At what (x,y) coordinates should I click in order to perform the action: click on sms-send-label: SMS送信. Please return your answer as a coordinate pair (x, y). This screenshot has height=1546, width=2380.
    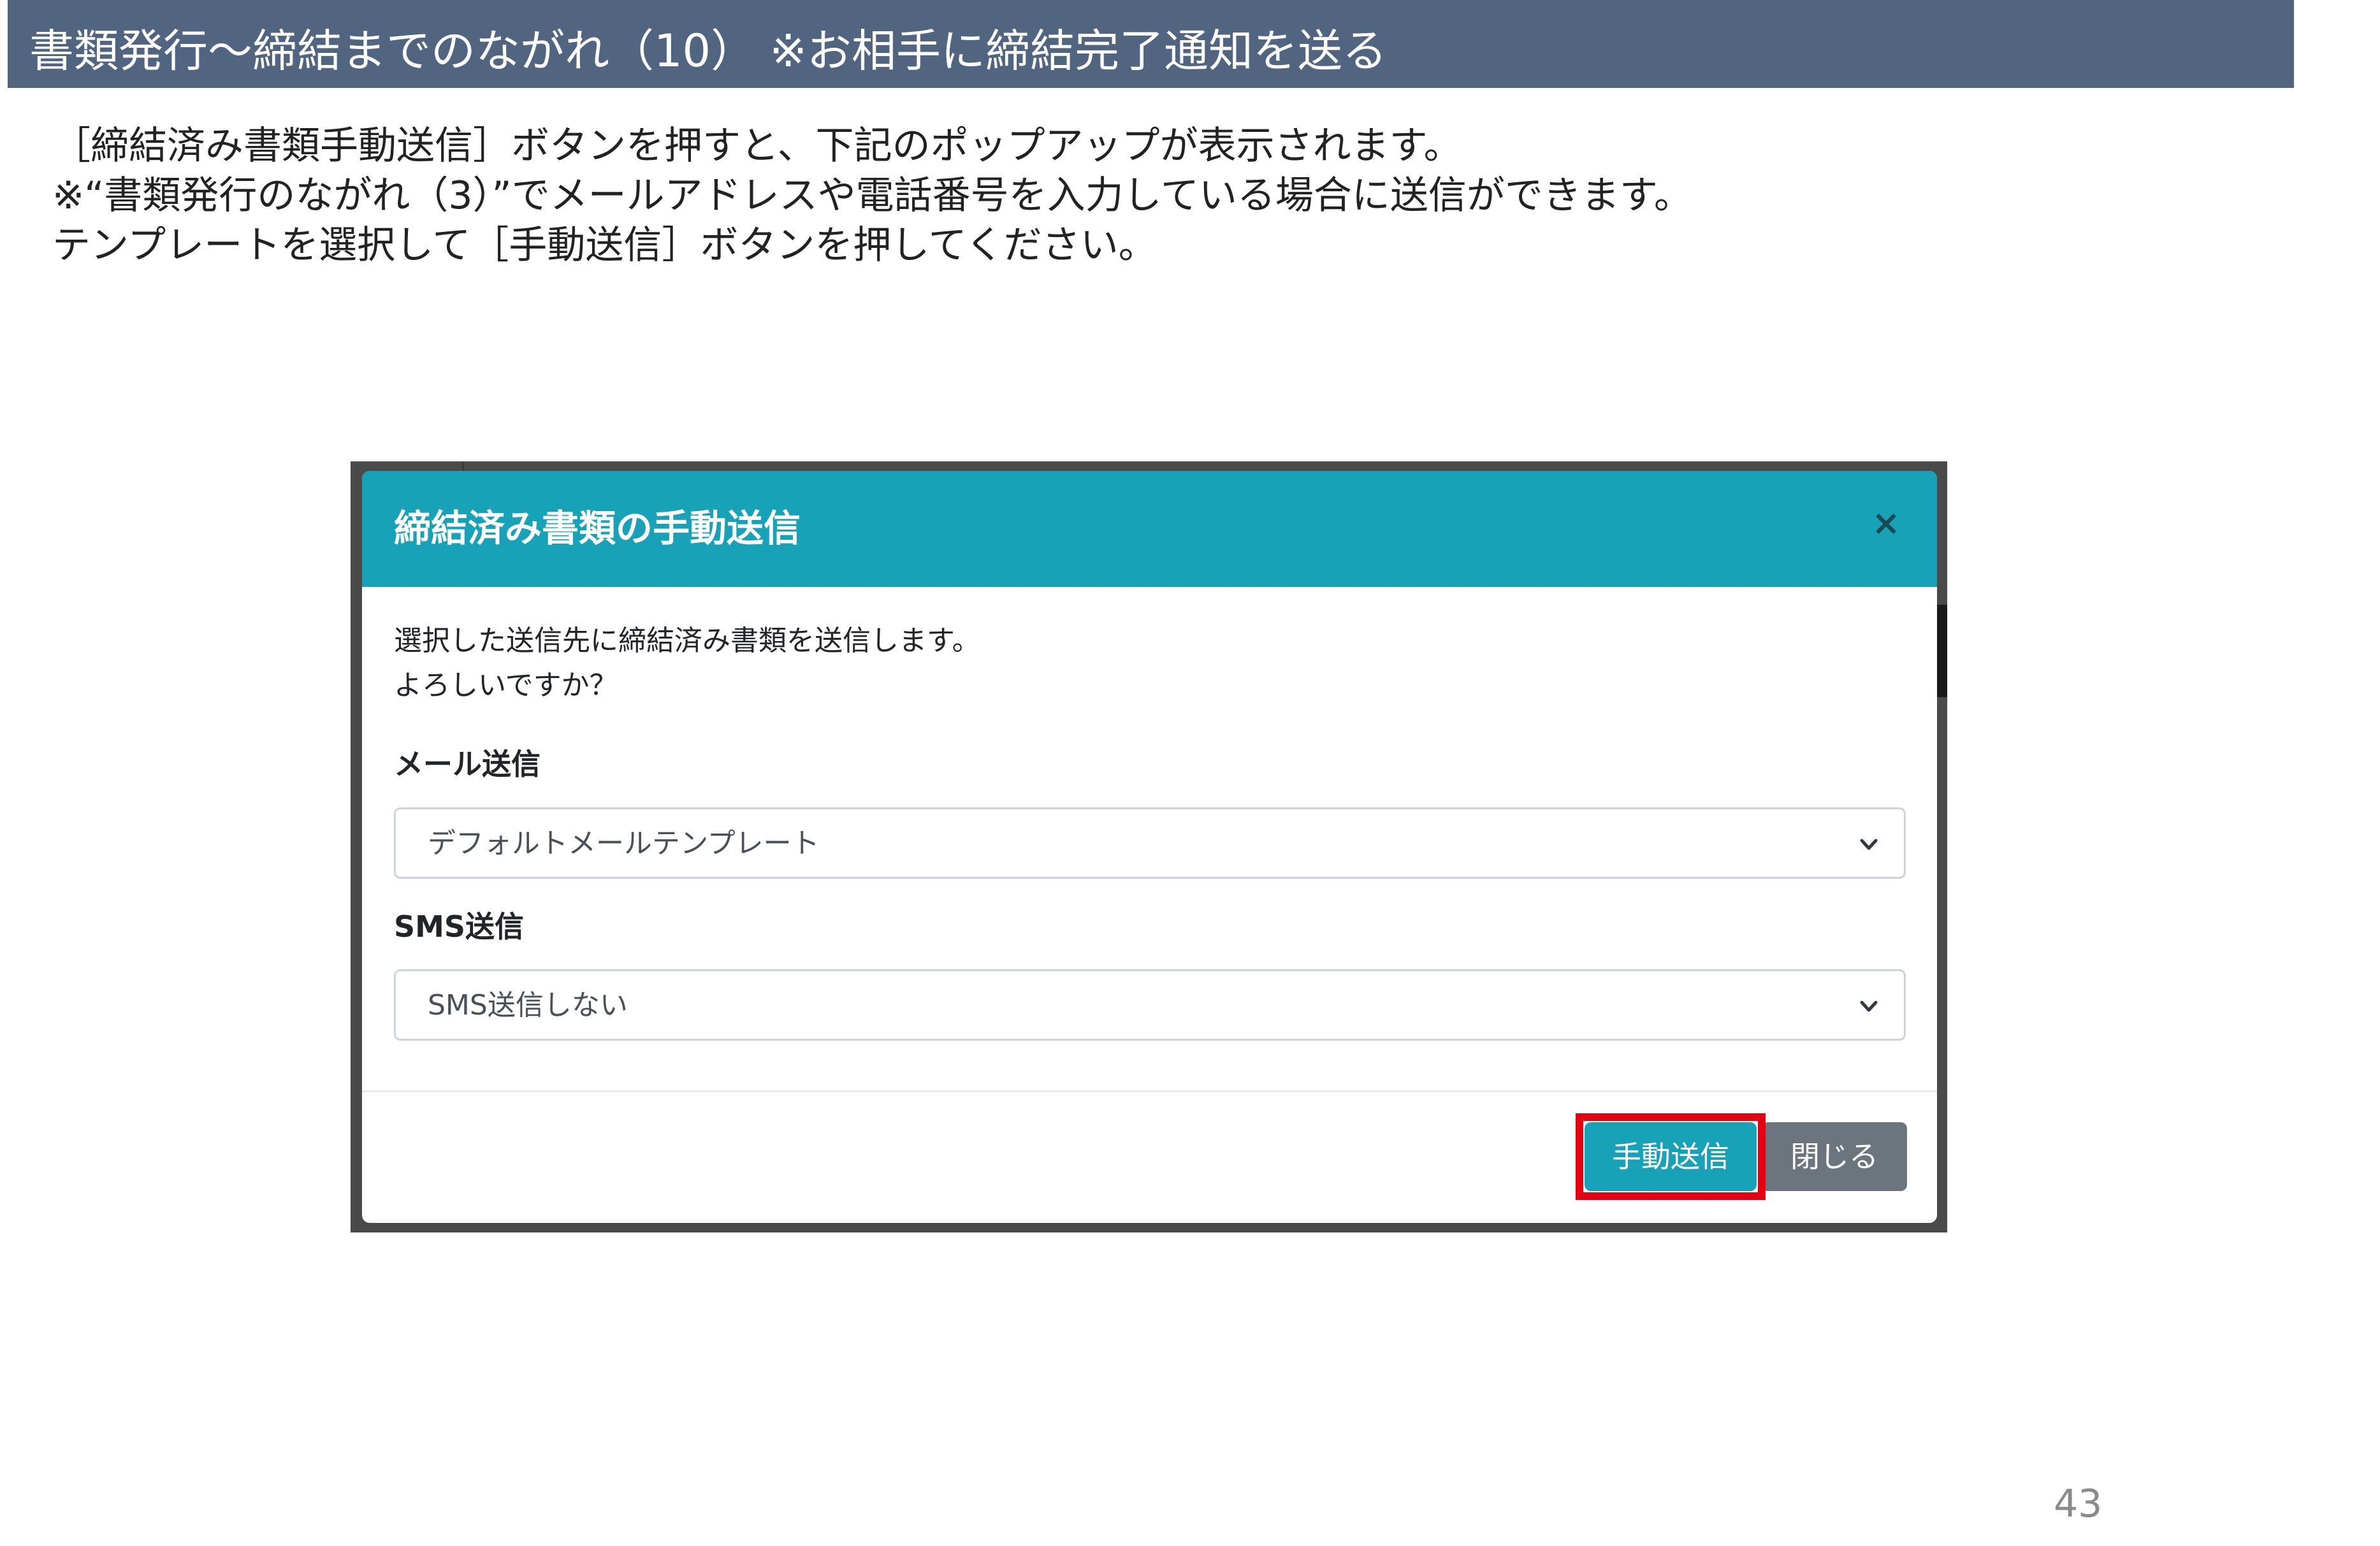
    Looking at the image, I should click on (459, 926).